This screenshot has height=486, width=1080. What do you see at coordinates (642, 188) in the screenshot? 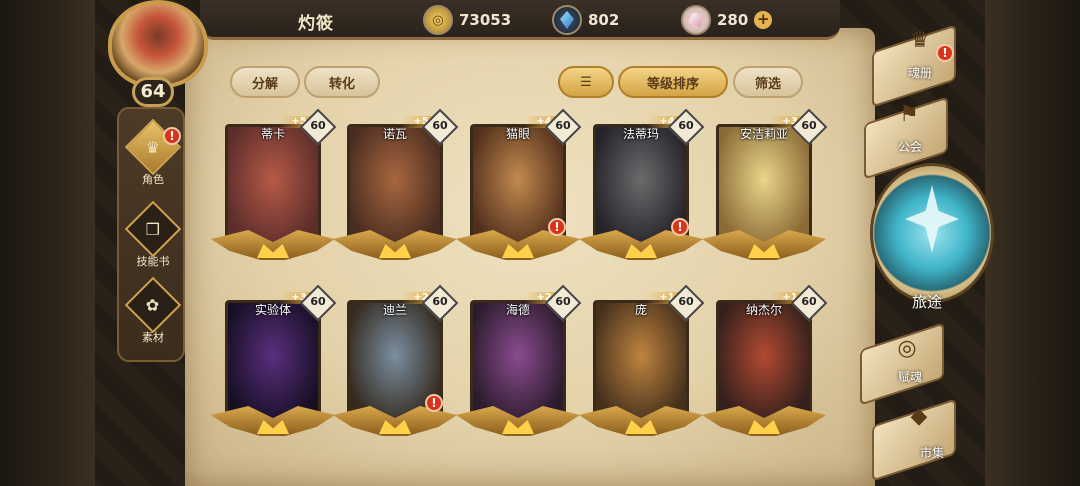
I see `hero-card: 法蒂玛 +4 60!` at bounding box center [642, 188].